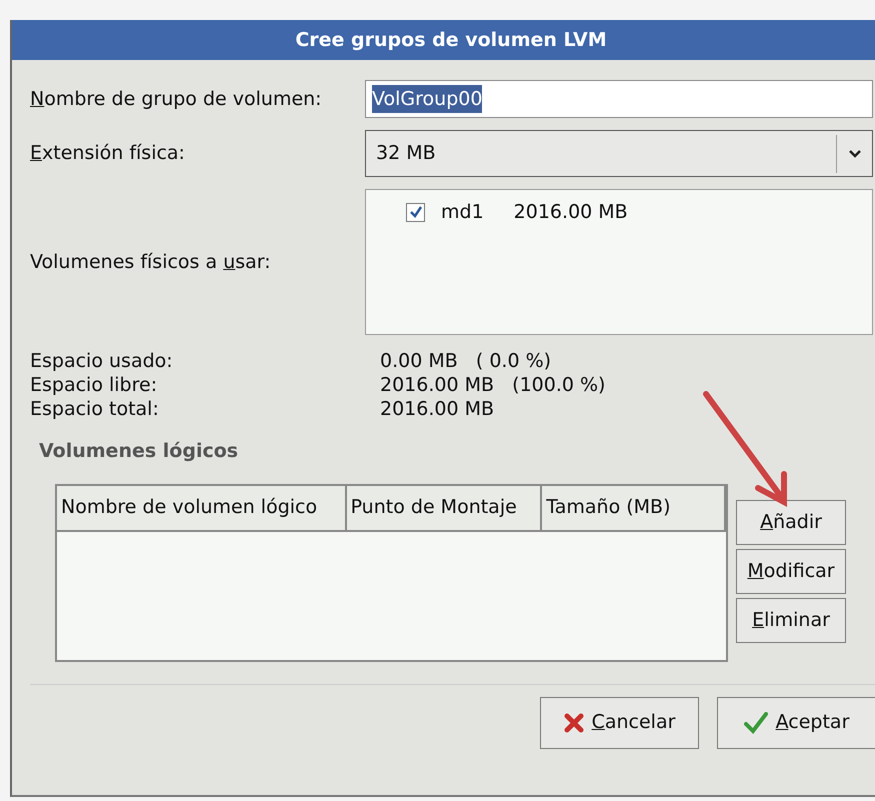 The height and width of the screenshot is (801, 875). What do you see at coordinates (619, 99) in the screenshot?
I see `name-field: VolGroup00` at bounding box center [619, 99].